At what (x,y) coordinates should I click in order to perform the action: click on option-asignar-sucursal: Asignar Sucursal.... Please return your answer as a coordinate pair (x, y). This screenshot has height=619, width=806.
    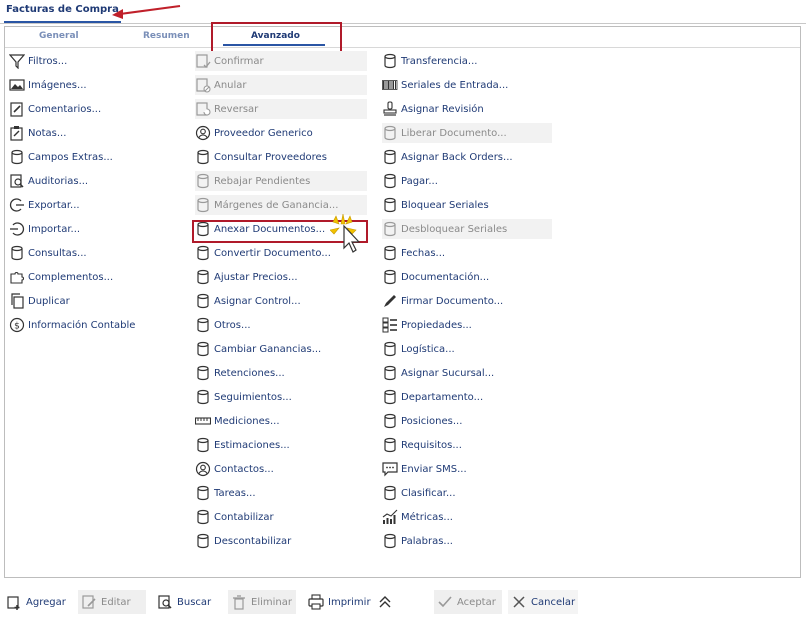
    Looking at the image, I should click on (467, 373).